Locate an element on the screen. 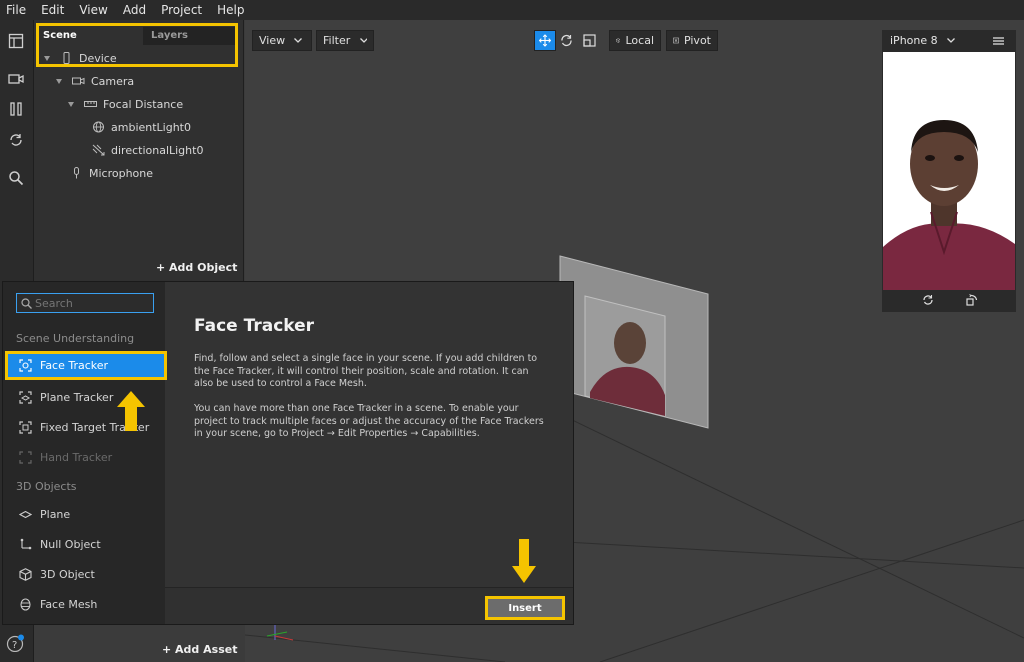  search-input is located at coordinates (90, 303).